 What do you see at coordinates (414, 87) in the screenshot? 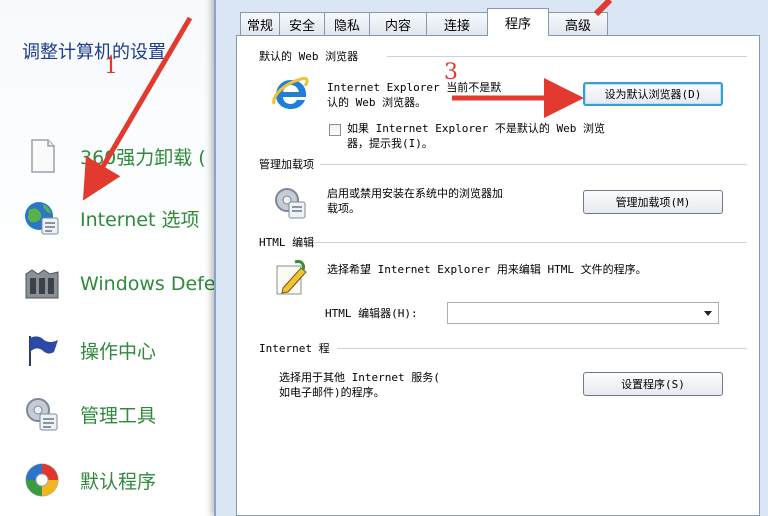
I see `web-browser-desc-line1: Internet Explorer 当前不是默` at bounding box center [414, 87].